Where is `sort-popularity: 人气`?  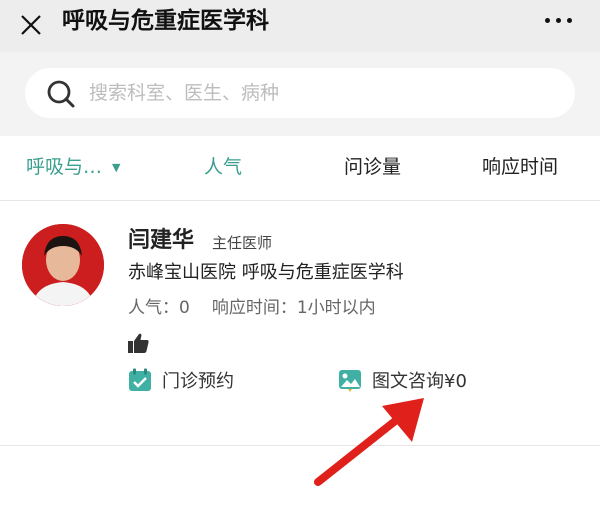 sort-popularity: 人气 is located at coordinates (223, 167).